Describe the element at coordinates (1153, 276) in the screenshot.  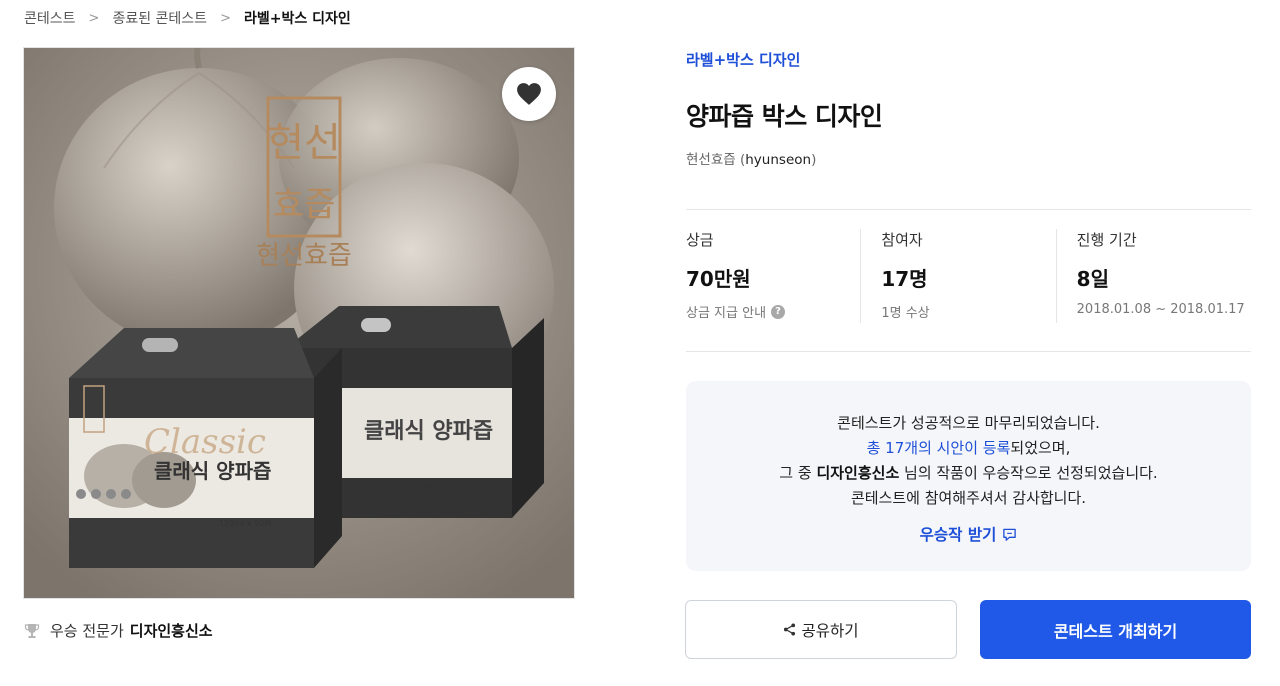
I see `stat-period: 진행 기간 8일 2018.01.08 ~ 2018.01.17` at that location.